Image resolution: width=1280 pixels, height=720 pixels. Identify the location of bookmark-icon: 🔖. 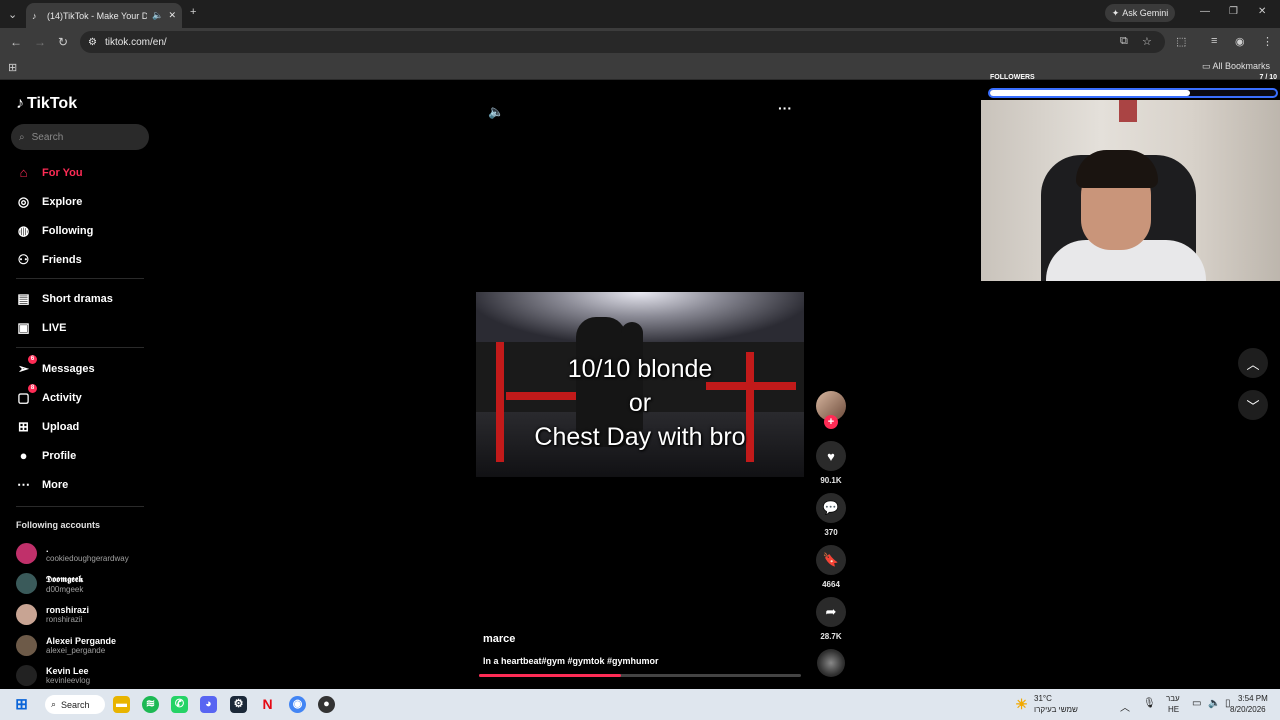
(831, 560).